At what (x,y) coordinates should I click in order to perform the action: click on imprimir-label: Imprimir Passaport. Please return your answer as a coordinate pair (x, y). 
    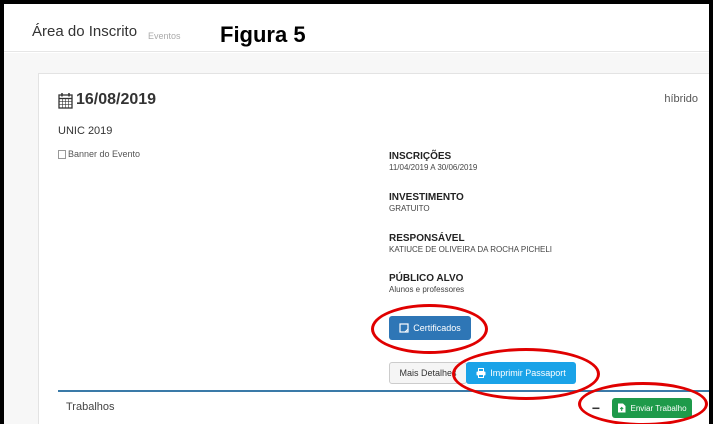
    Looking at the image, I should click on (528, 373).